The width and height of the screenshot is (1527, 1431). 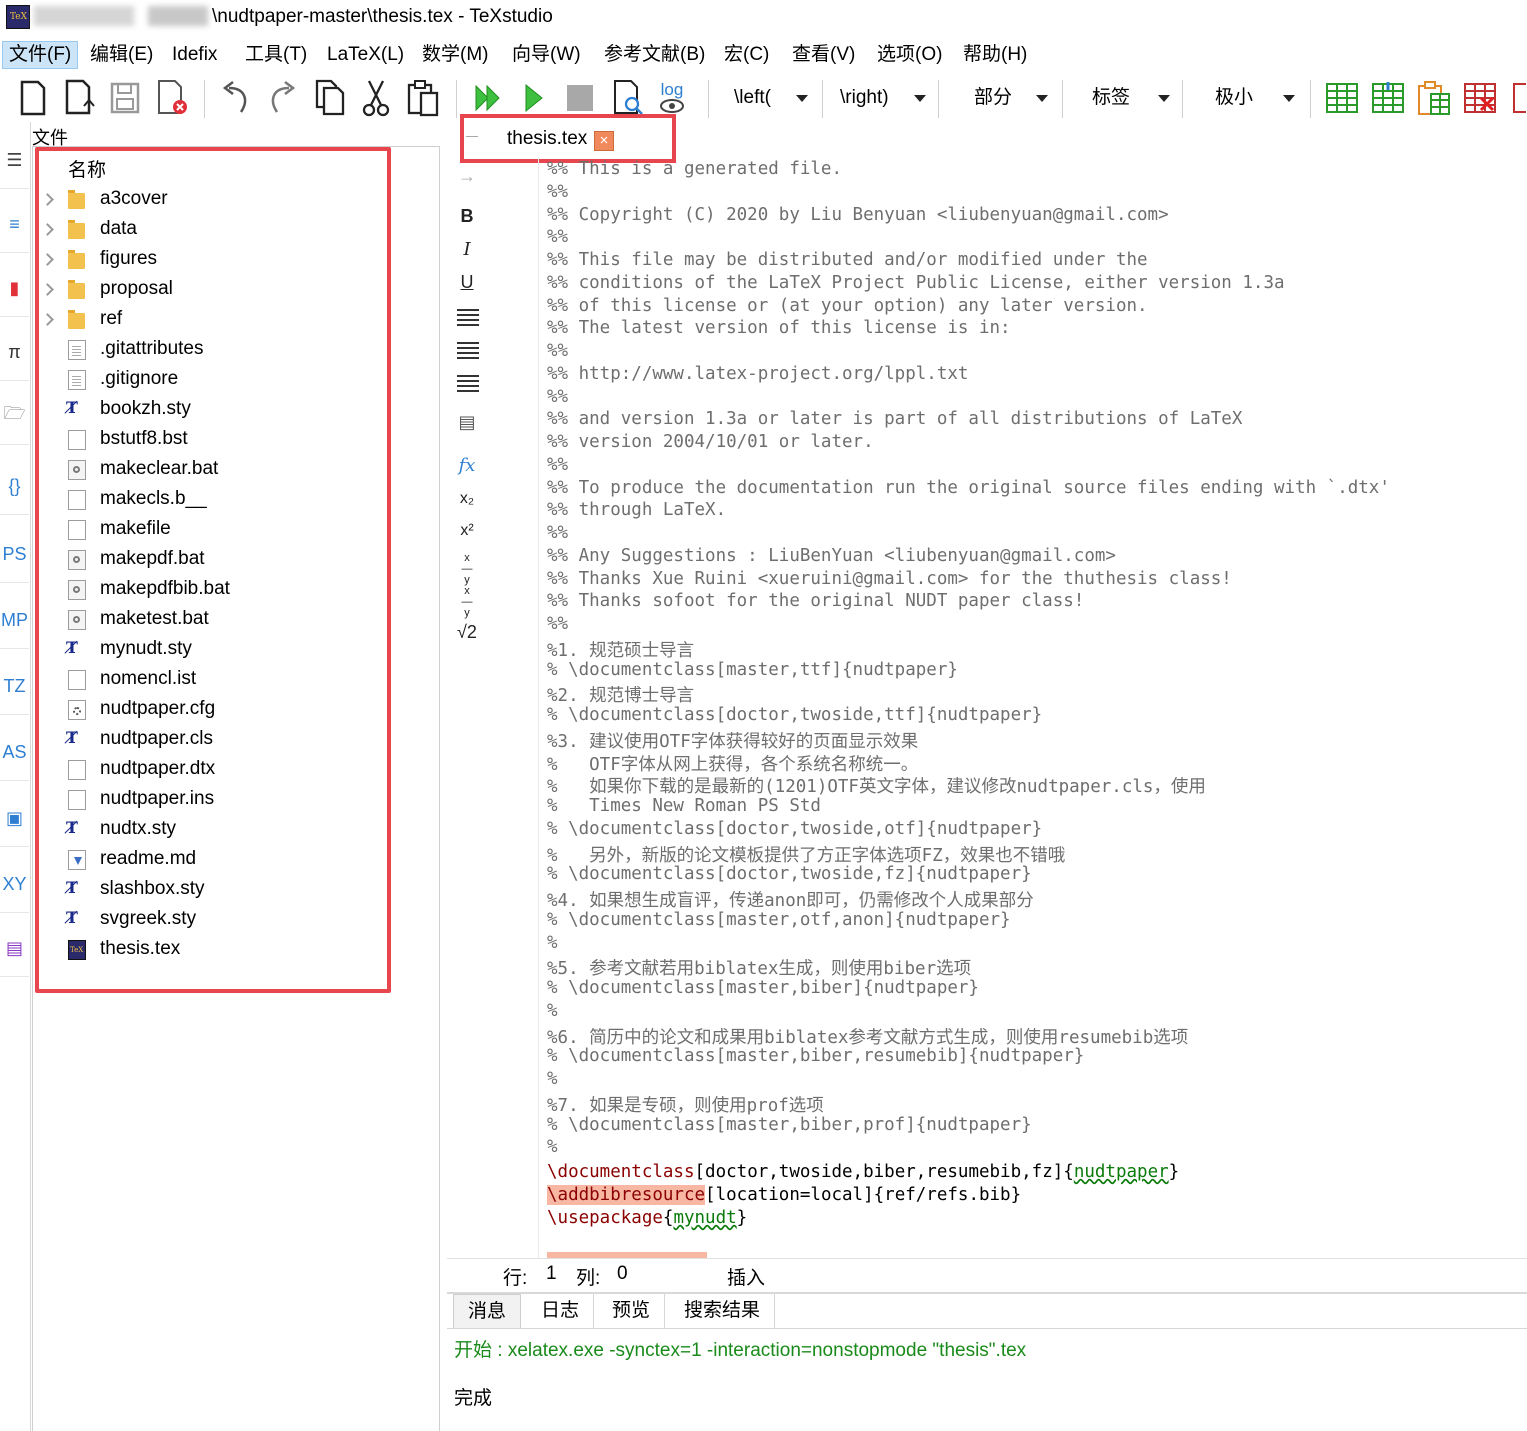 I want to click on menu-math: 数学(M), so click(x=455, y=55).